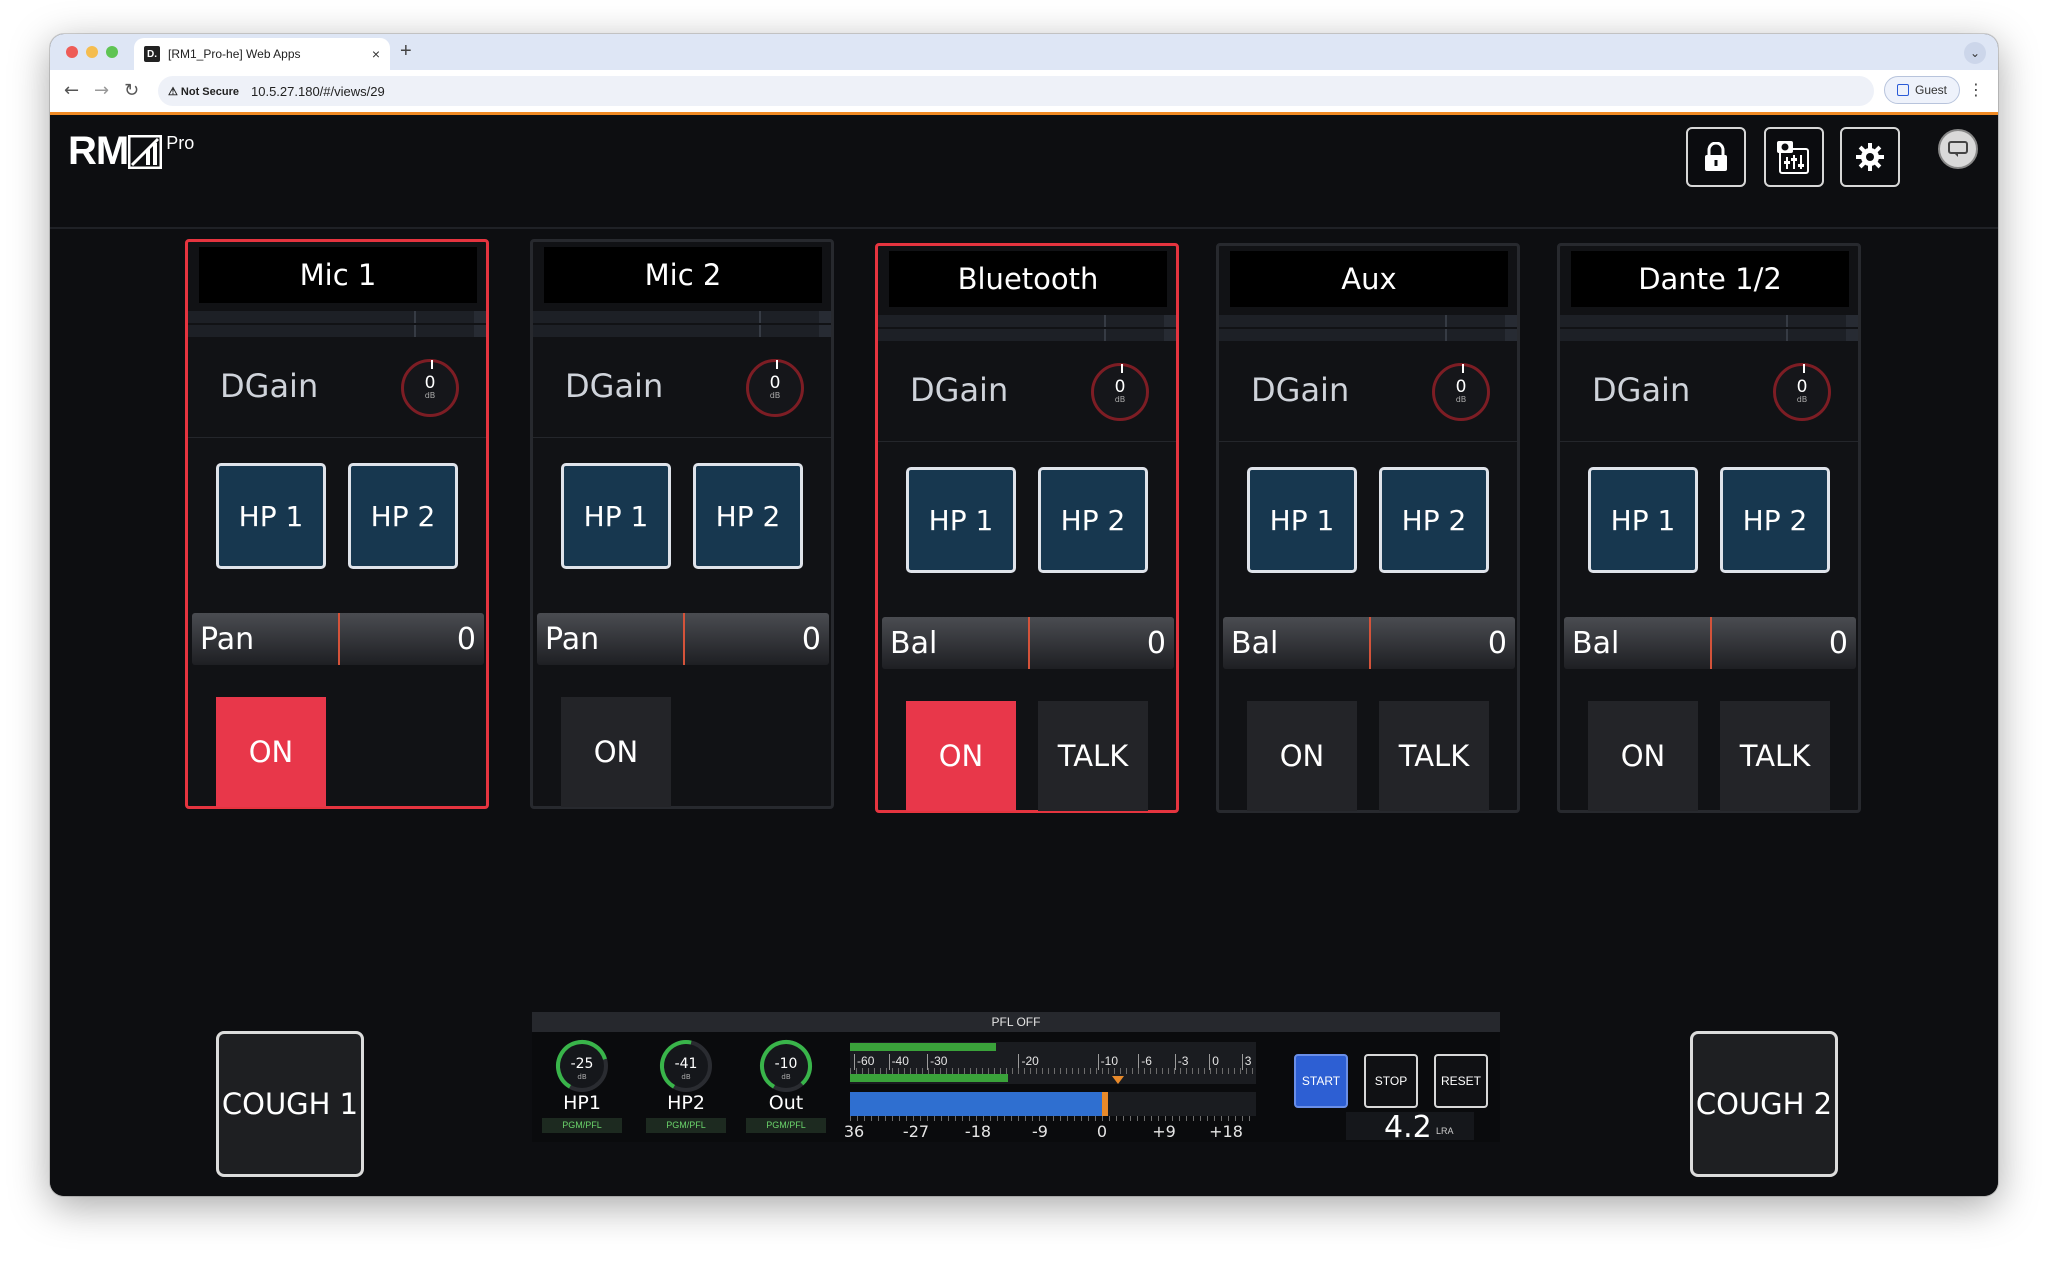 The image size is (2048, 1262). I want to click on forward-arrow-icon: →, so click(101, 90).